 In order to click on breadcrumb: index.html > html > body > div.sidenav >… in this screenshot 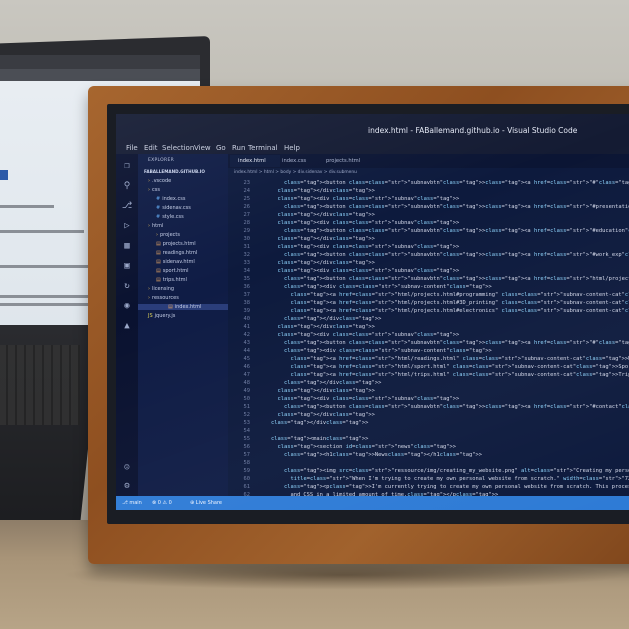, I will do `click(295, 172)`.